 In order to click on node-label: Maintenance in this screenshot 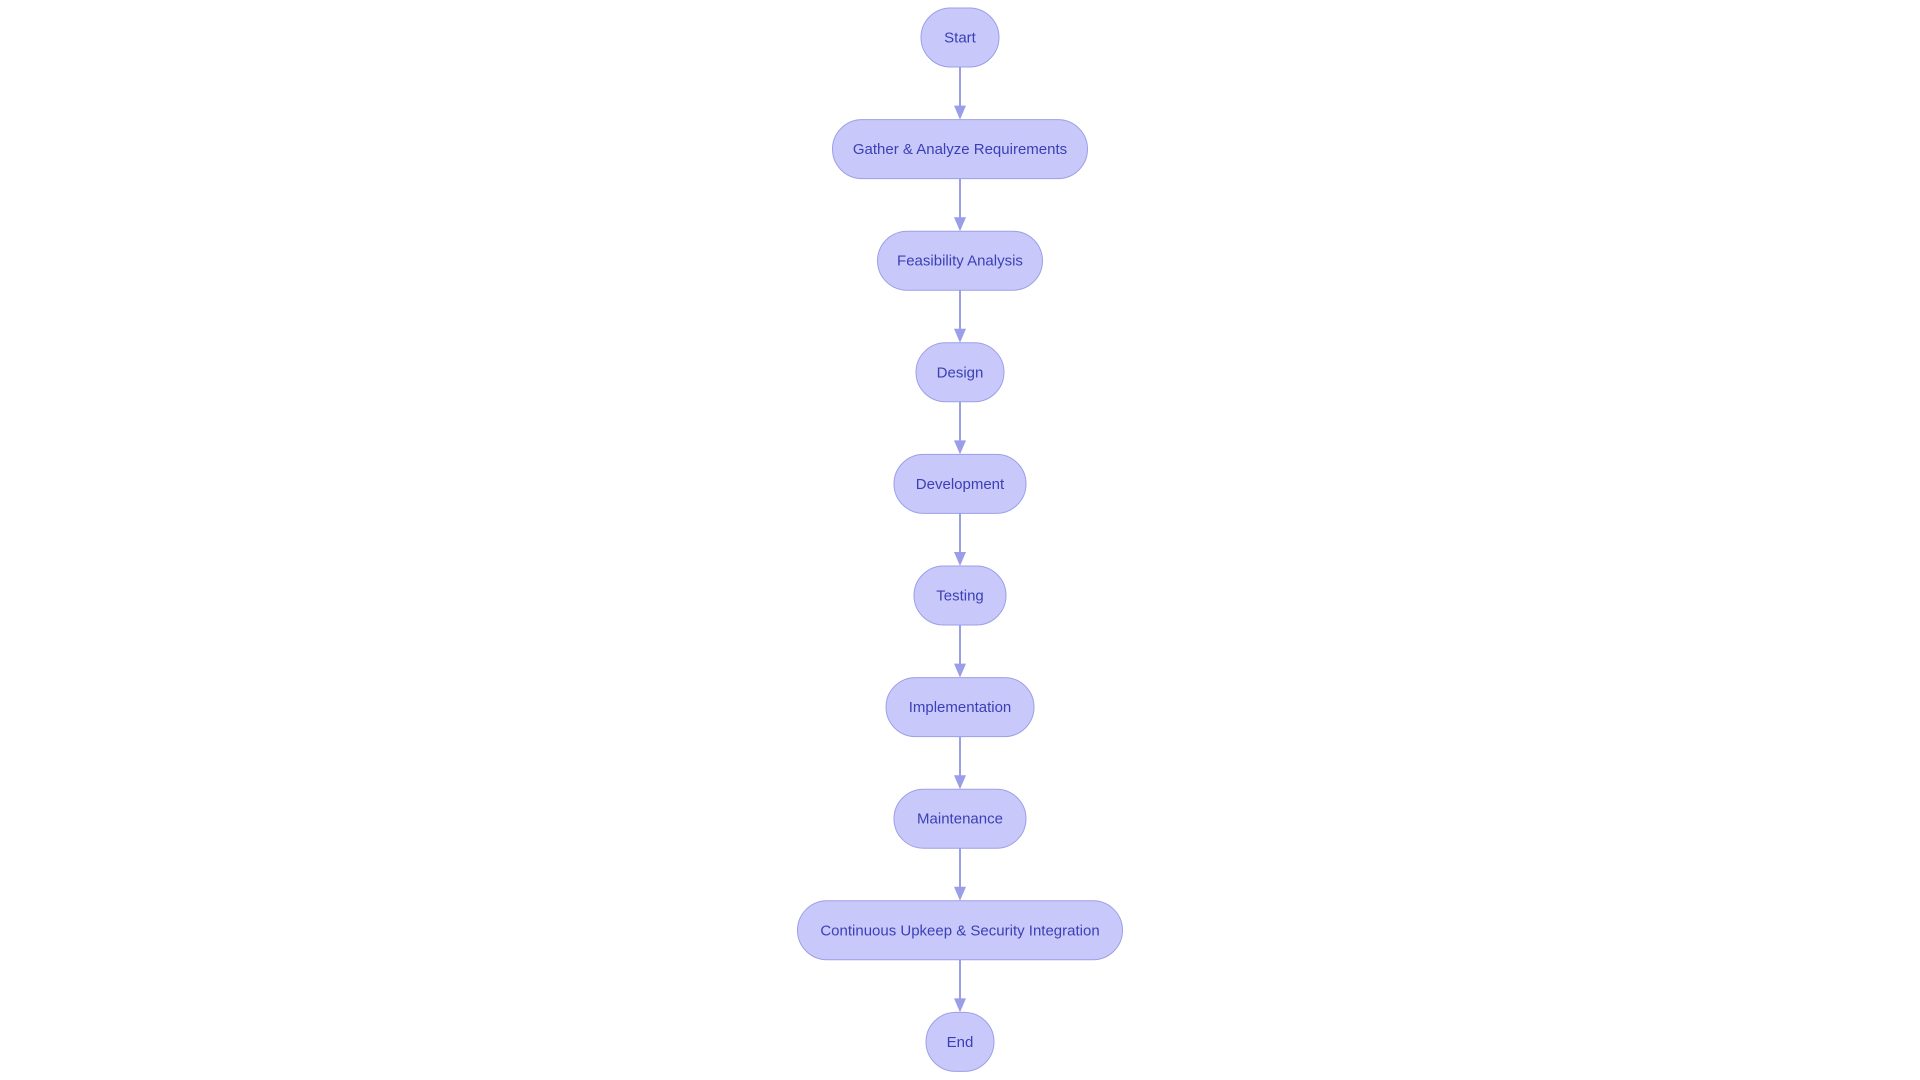, I will do `click(960, 819)`.